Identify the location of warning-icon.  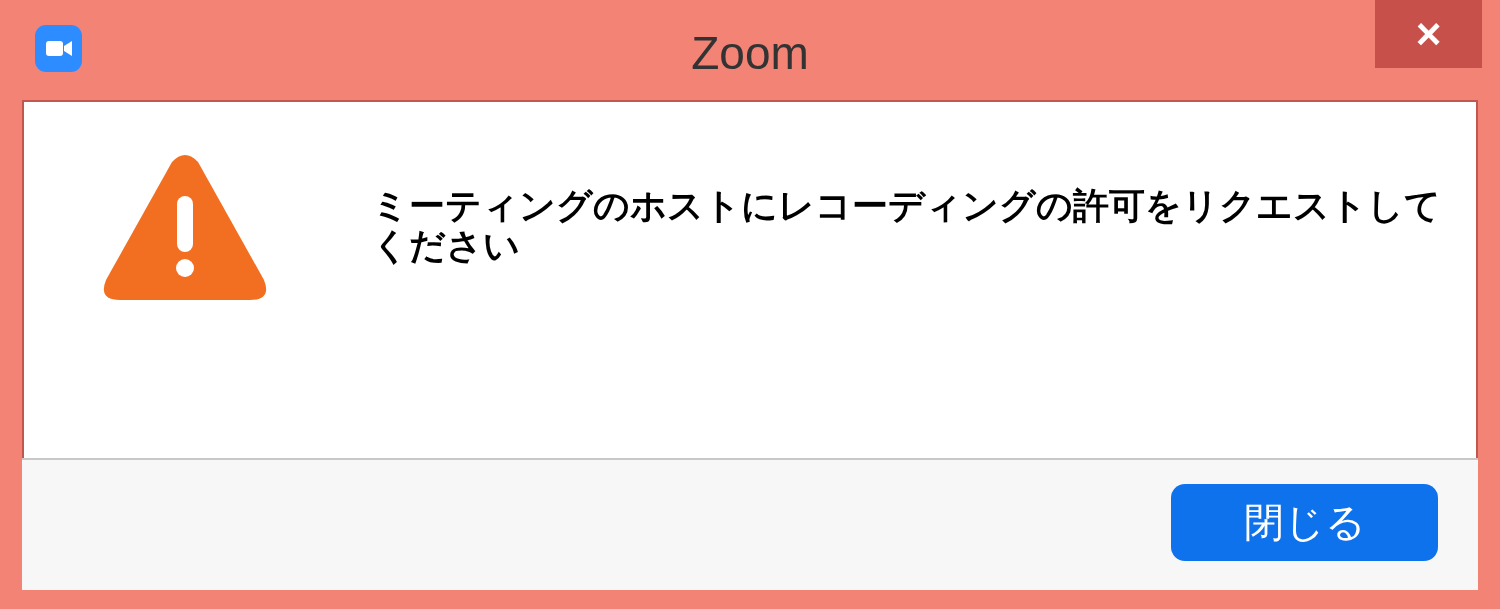
(185, 227).